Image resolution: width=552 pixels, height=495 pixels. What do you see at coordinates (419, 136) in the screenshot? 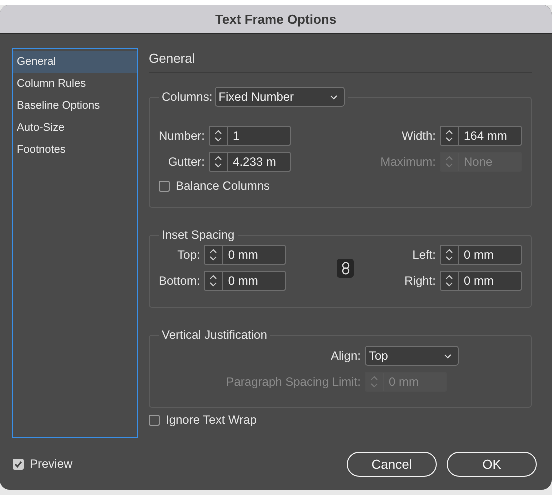
I see `field-label: Width:` at bounding box center [419, 136].